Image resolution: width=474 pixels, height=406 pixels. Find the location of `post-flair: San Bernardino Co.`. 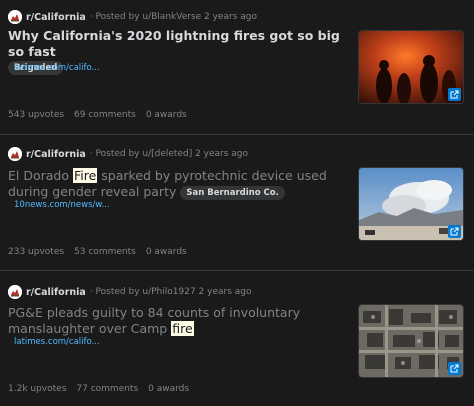

post-flair: San Bernardino Co. is located at coordinates (232, 192).